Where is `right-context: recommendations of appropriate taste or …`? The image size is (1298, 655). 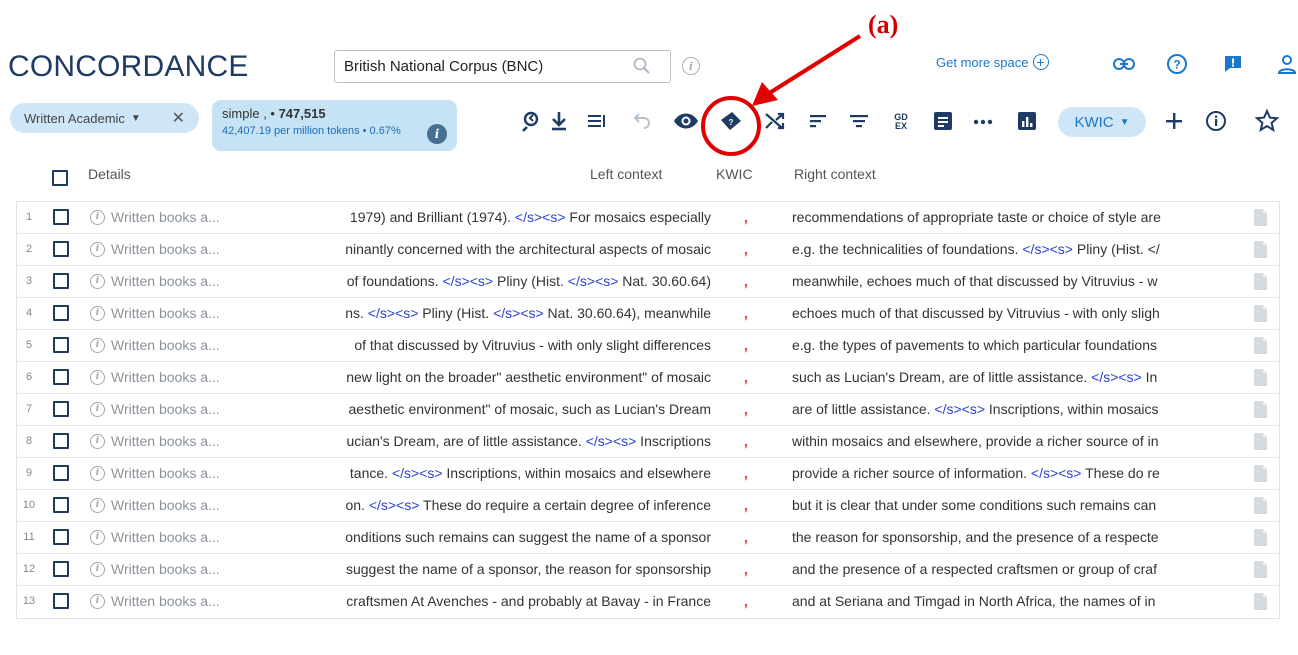 right-context: recommendations of appropriate taste or … is located at coordinates (1019, 217).